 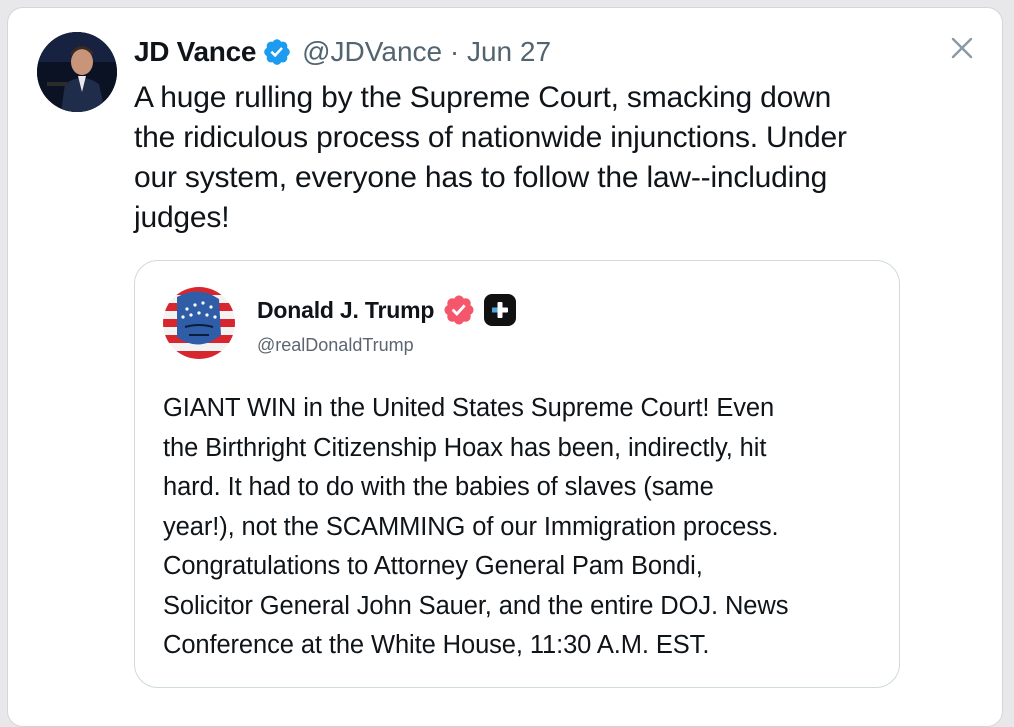 I want to click on tweet-header: JD Vance @JDVance · Jun 27, so click(x=342, y=52).